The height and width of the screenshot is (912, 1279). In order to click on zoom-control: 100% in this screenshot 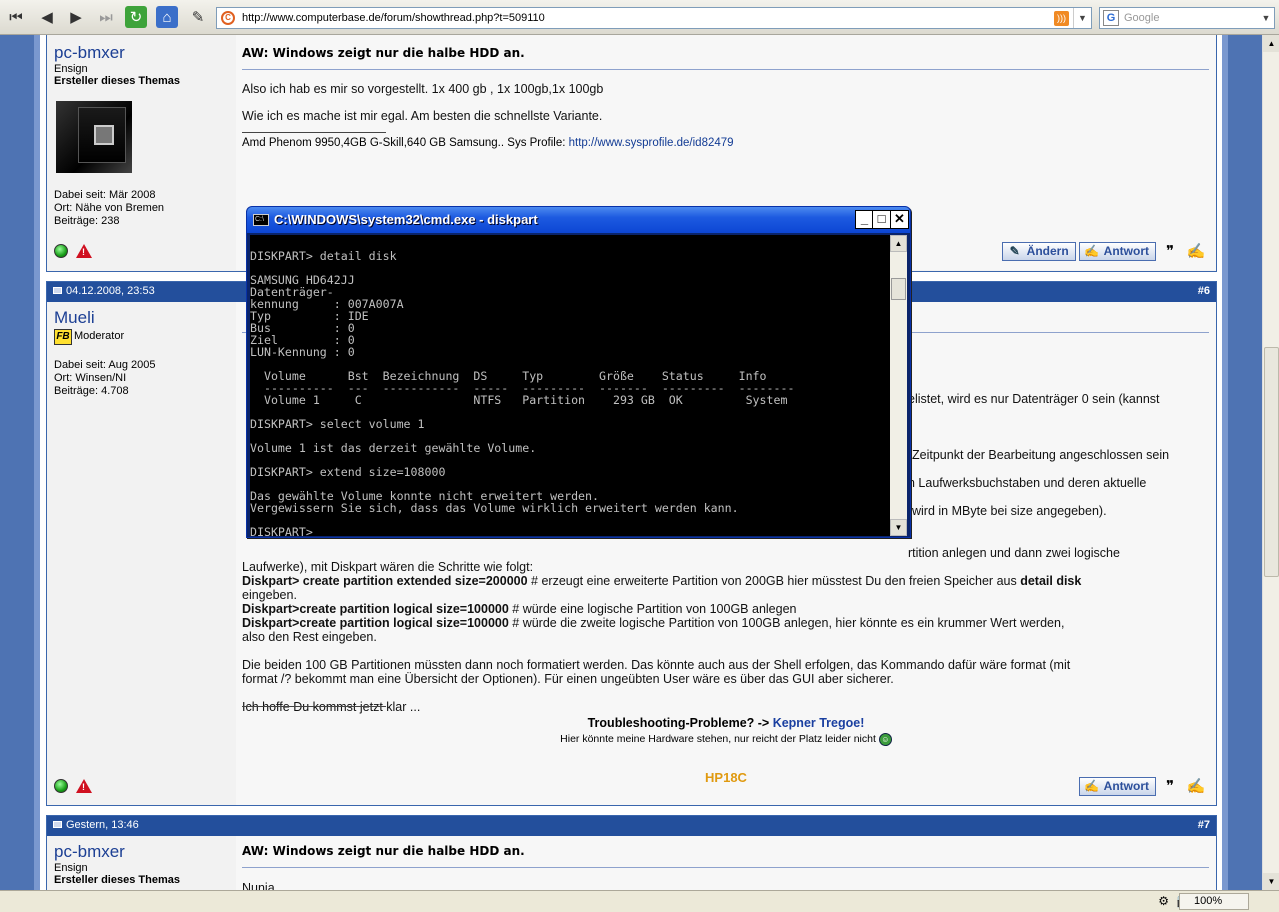, I will do `click(1214, 901)`.